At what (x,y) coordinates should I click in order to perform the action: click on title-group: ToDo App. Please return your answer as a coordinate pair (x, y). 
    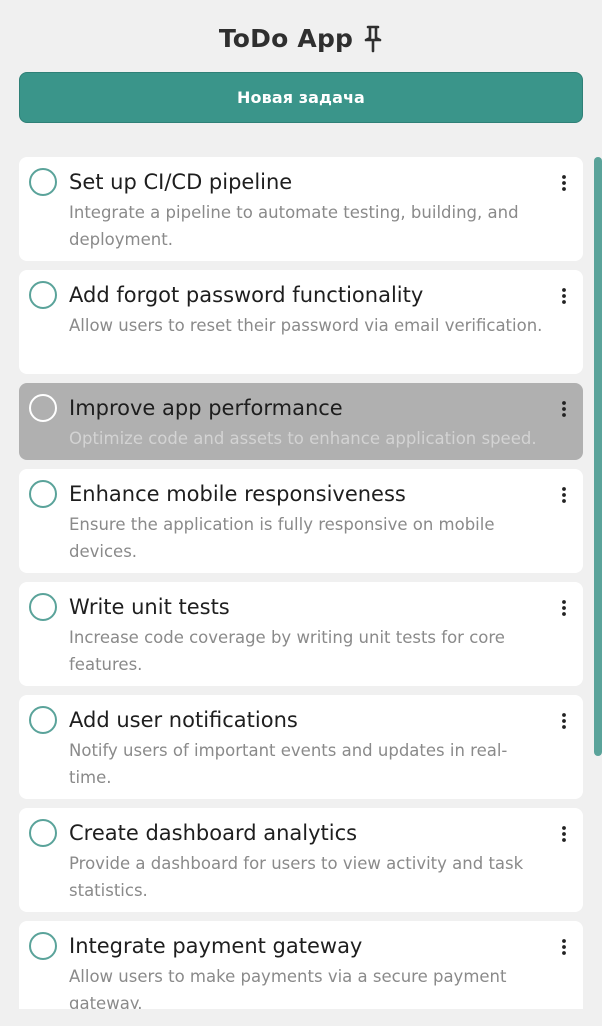
    Looking at the image, I should click on (301, 38).